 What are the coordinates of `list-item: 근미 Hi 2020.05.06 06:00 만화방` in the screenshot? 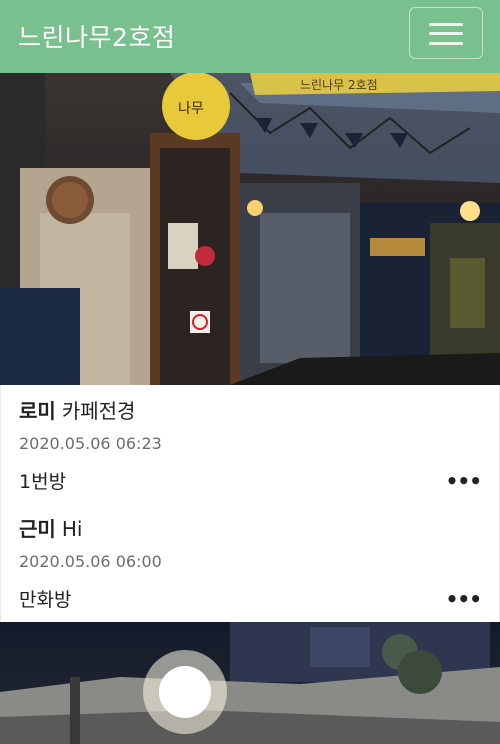 It's located at (251, 562).